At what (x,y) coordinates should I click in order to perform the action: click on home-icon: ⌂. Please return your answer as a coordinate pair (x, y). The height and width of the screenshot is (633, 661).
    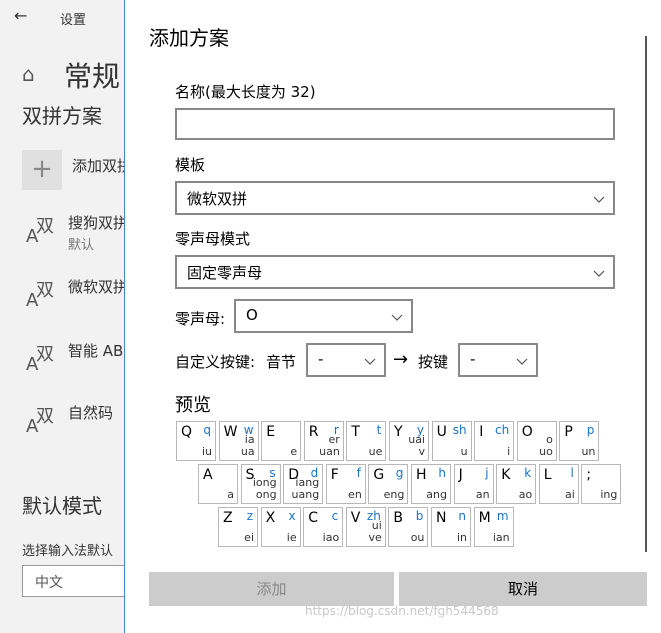
    Looking at the image, I should click on (28, 74).